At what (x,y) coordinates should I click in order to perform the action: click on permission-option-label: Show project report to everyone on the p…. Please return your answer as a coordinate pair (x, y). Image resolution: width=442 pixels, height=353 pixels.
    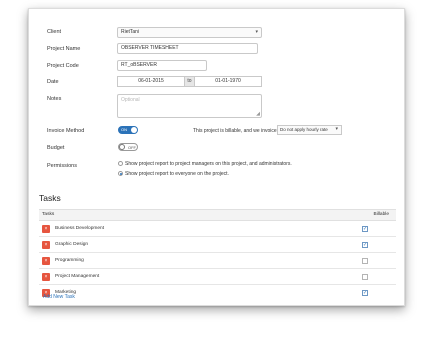
    Looking at the image, I should click on (177, 174).